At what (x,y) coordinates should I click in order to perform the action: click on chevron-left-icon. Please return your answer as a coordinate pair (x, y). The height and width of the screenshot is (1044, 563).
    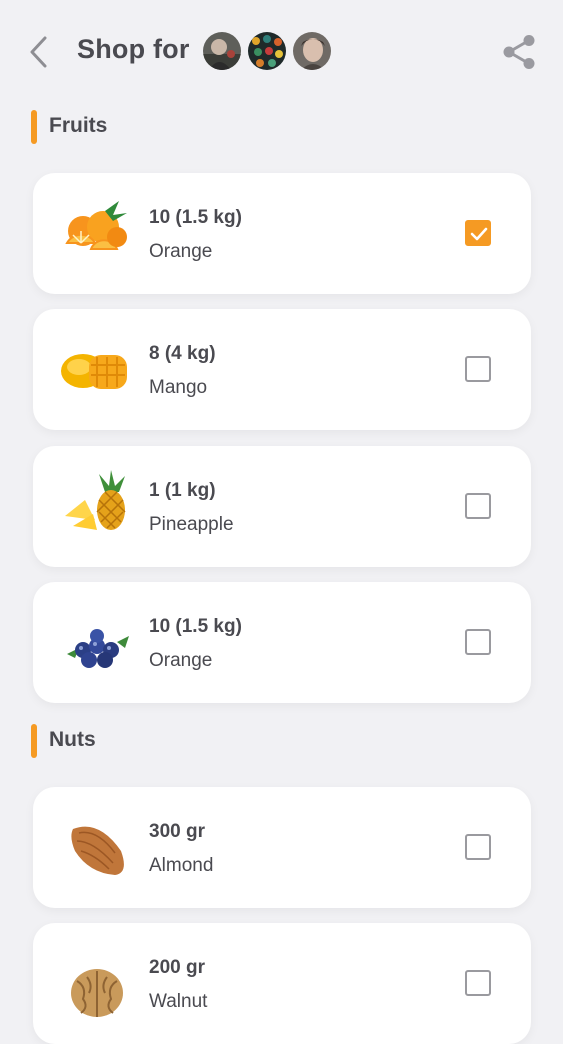
    Looking at the image, I should click on (38, 52).